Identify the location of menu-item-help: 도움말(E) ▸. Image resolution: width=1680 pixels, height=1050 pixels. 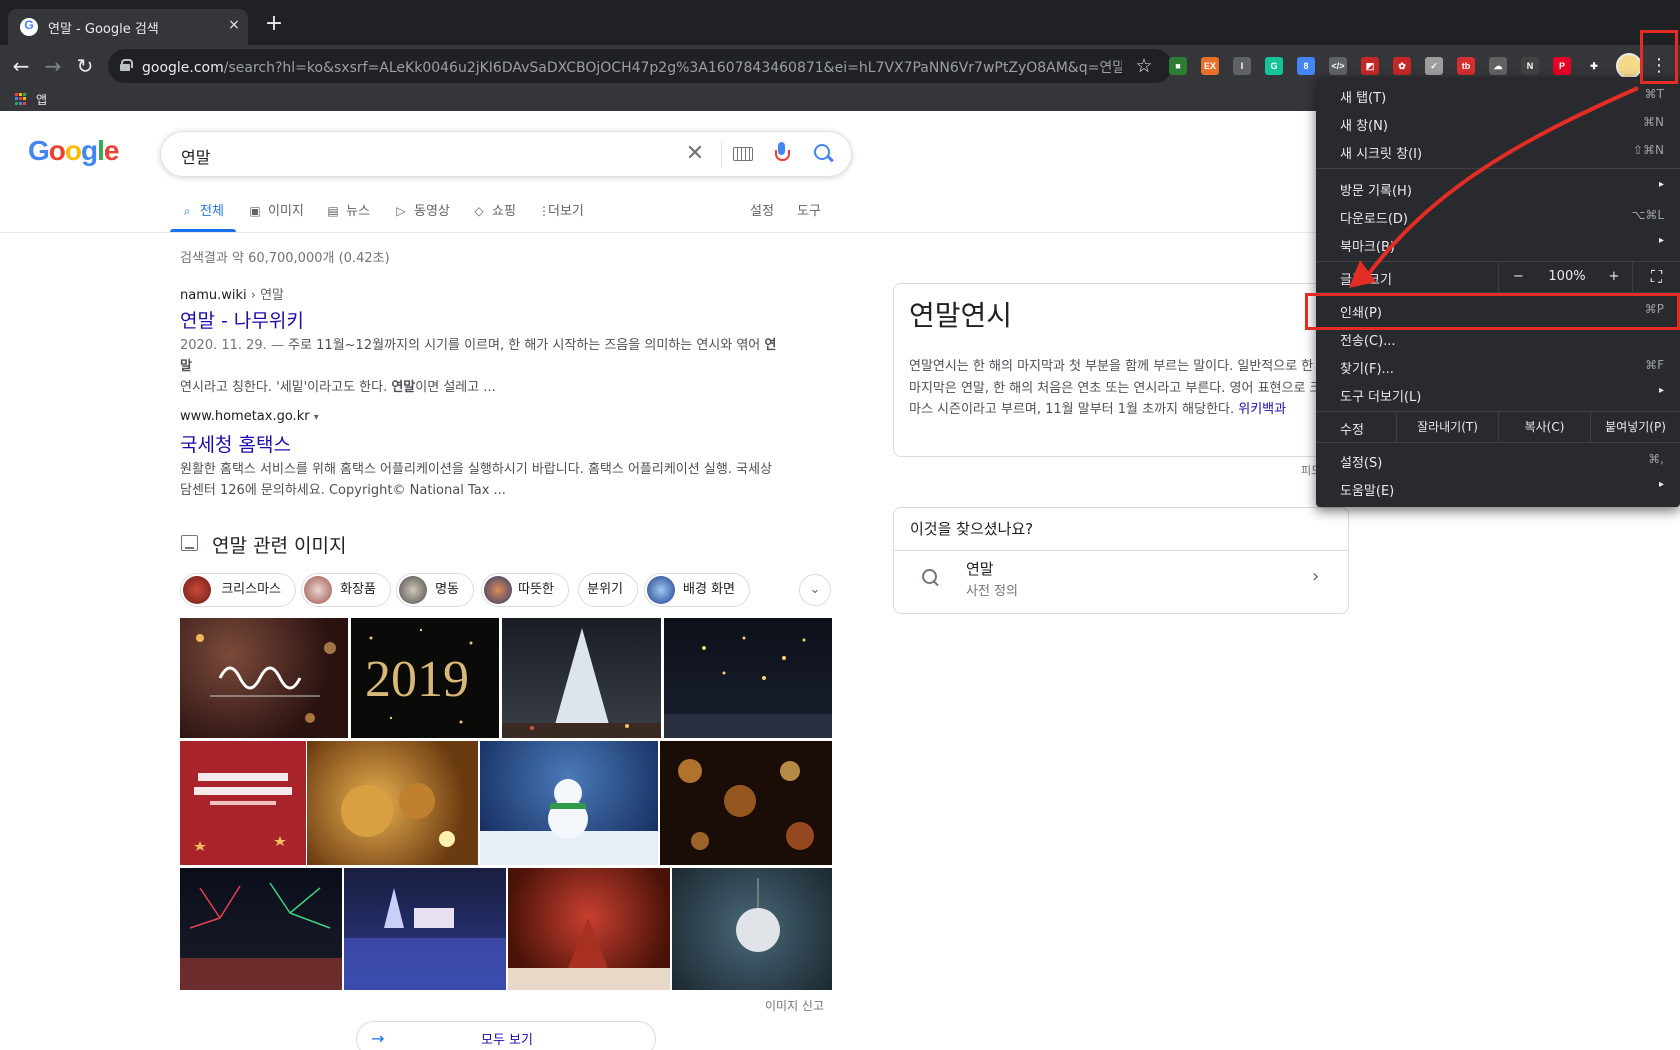
(1498, 488).